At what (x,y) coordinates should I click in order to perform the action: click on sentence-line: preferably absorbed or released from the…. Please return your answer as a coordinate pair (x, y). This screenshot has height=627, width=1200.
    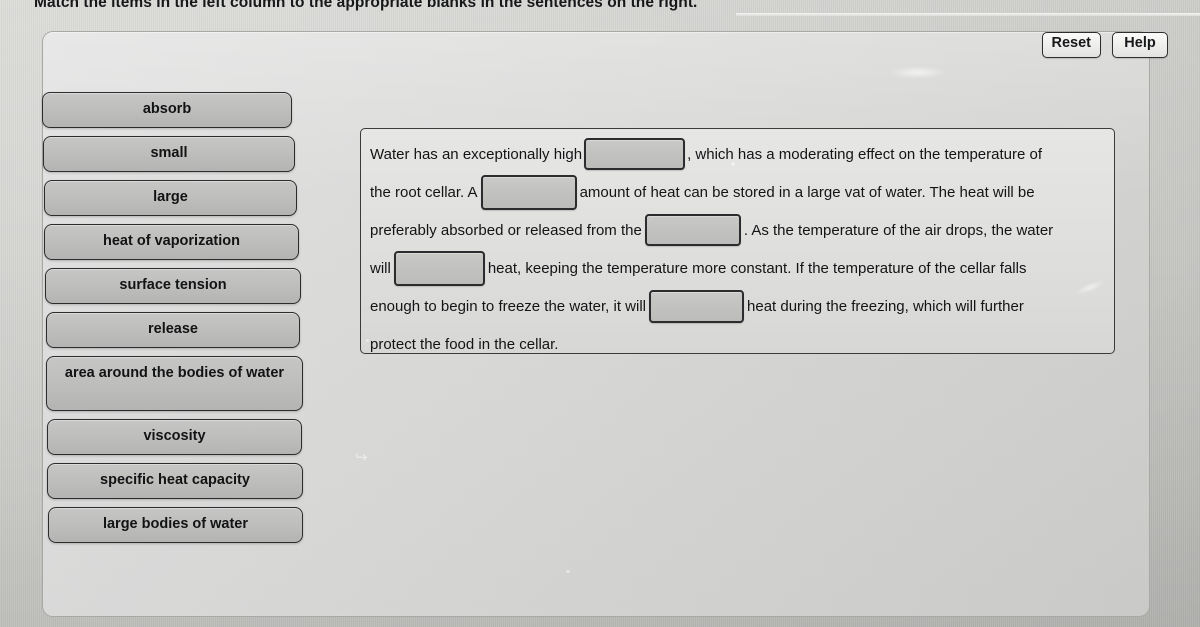
    Looking at the image, I should click on (737, 230).